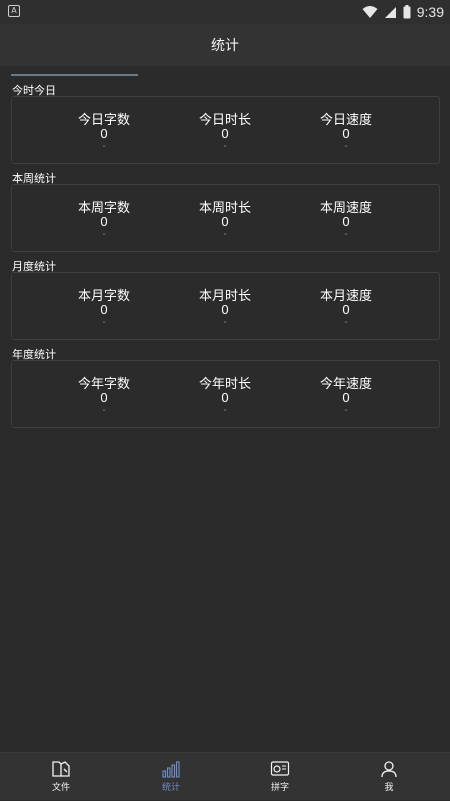 This screenshot has height=801, width=450. What do you see at coordinates (280, 768) in the screenshot?
I see `compose-icon` at bounding box center [280, 768].